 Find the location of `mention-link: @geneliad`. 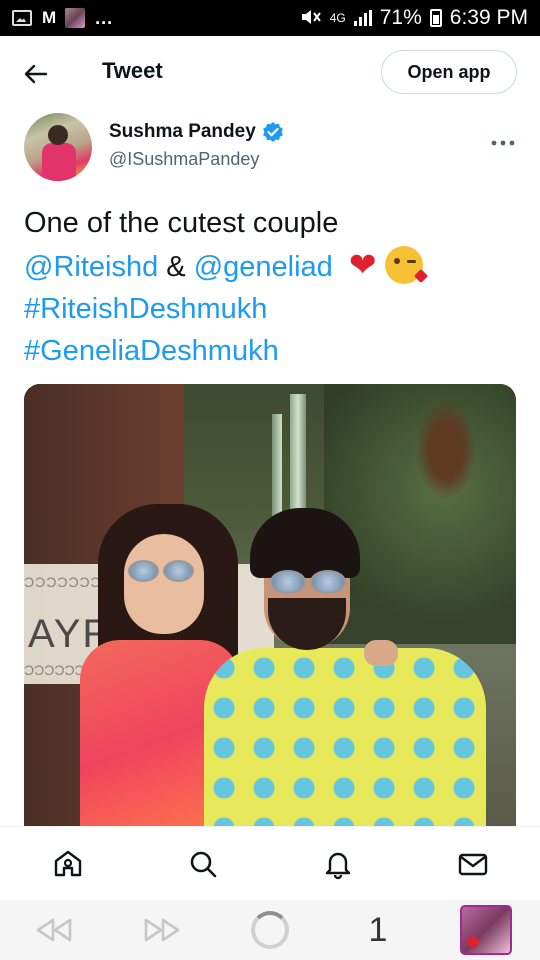

mention-link: @geneliad is located at coordinates (263, 267).